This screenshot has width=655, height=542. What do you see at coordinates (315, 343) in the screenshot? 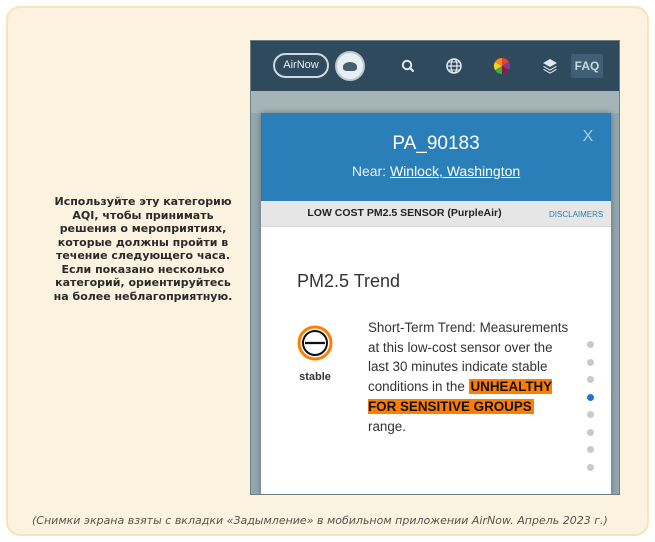
I see `stable-trend-icon` at bounding box center [315, 343].